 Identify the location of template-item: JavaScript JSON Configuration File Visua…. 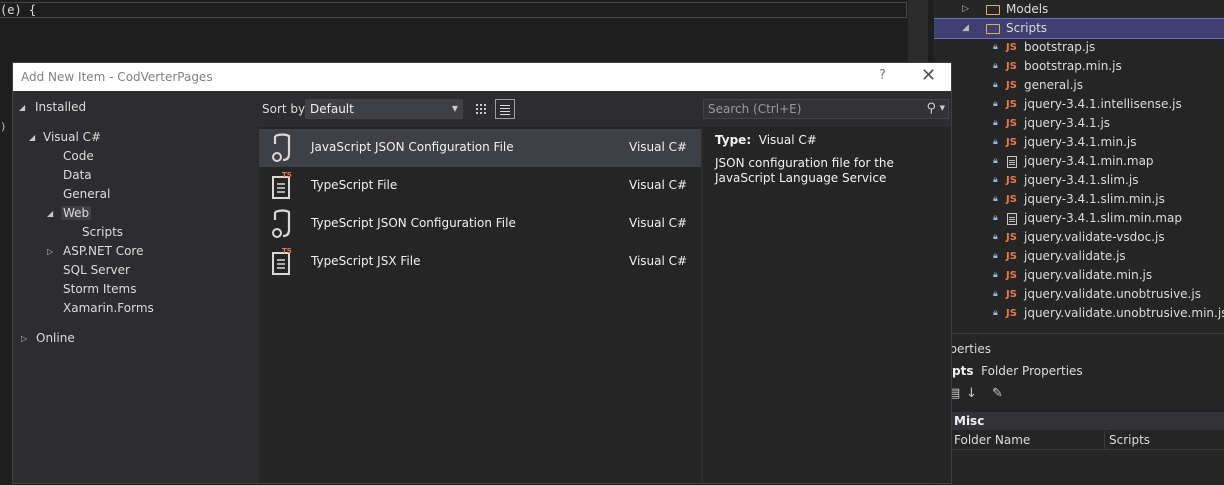
(480, 148).